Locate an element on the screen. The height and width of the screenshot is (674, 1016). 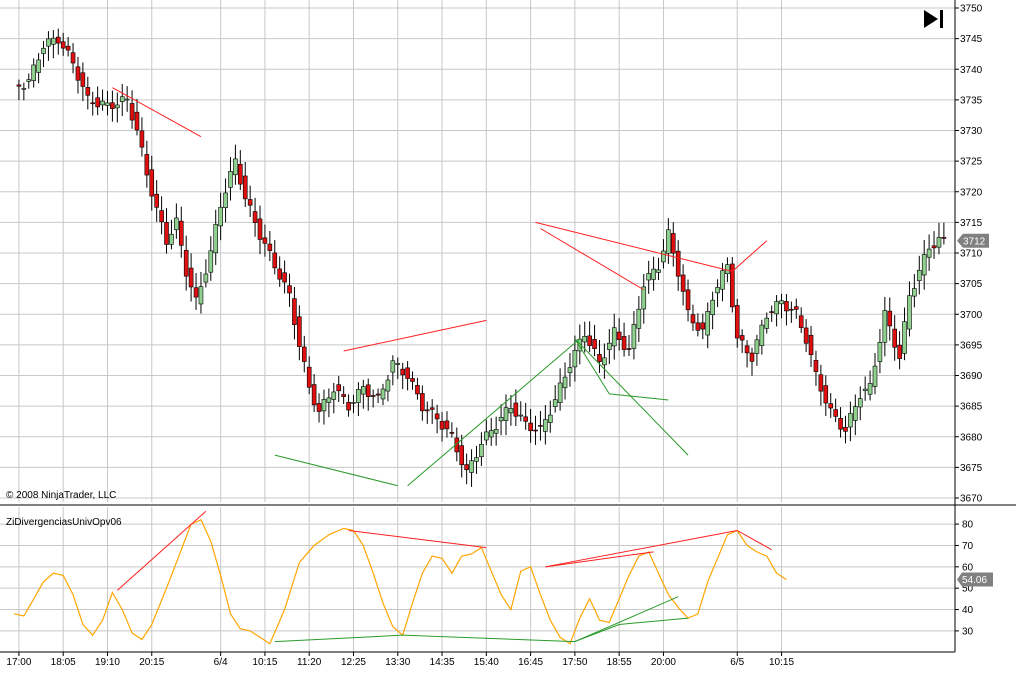
y-tick-label: 3750 is located at coordinates (971, 9).